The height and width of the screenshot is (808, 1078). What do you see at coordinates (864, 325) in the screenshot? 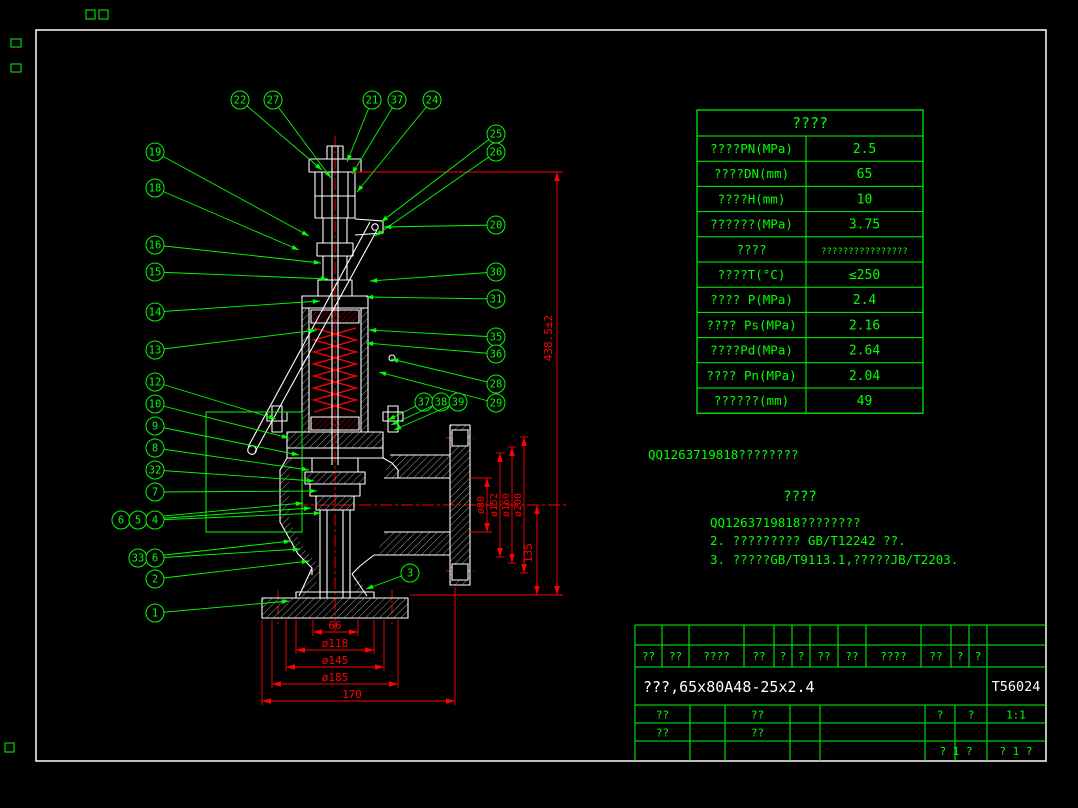
I see `spec-table-value: 2.16` at bounding box center [864, 325].